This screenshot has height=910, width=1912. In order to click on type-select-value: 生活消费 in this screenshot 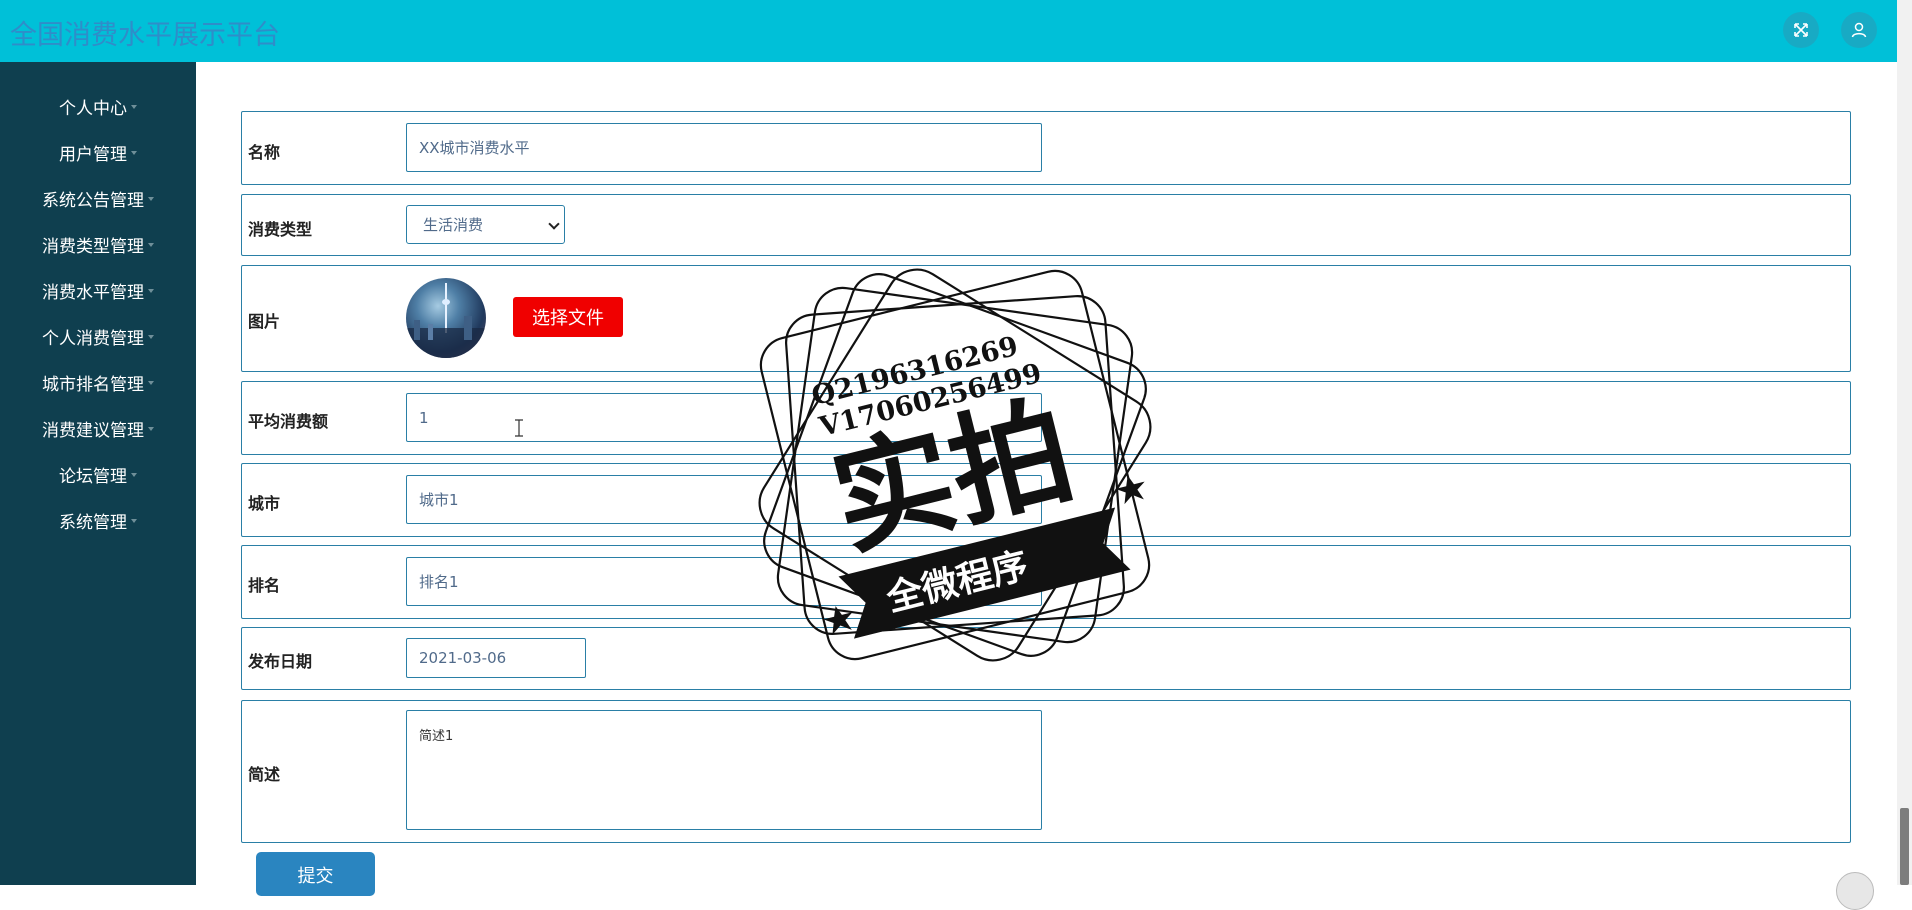, I will do `click(453, 225)`.